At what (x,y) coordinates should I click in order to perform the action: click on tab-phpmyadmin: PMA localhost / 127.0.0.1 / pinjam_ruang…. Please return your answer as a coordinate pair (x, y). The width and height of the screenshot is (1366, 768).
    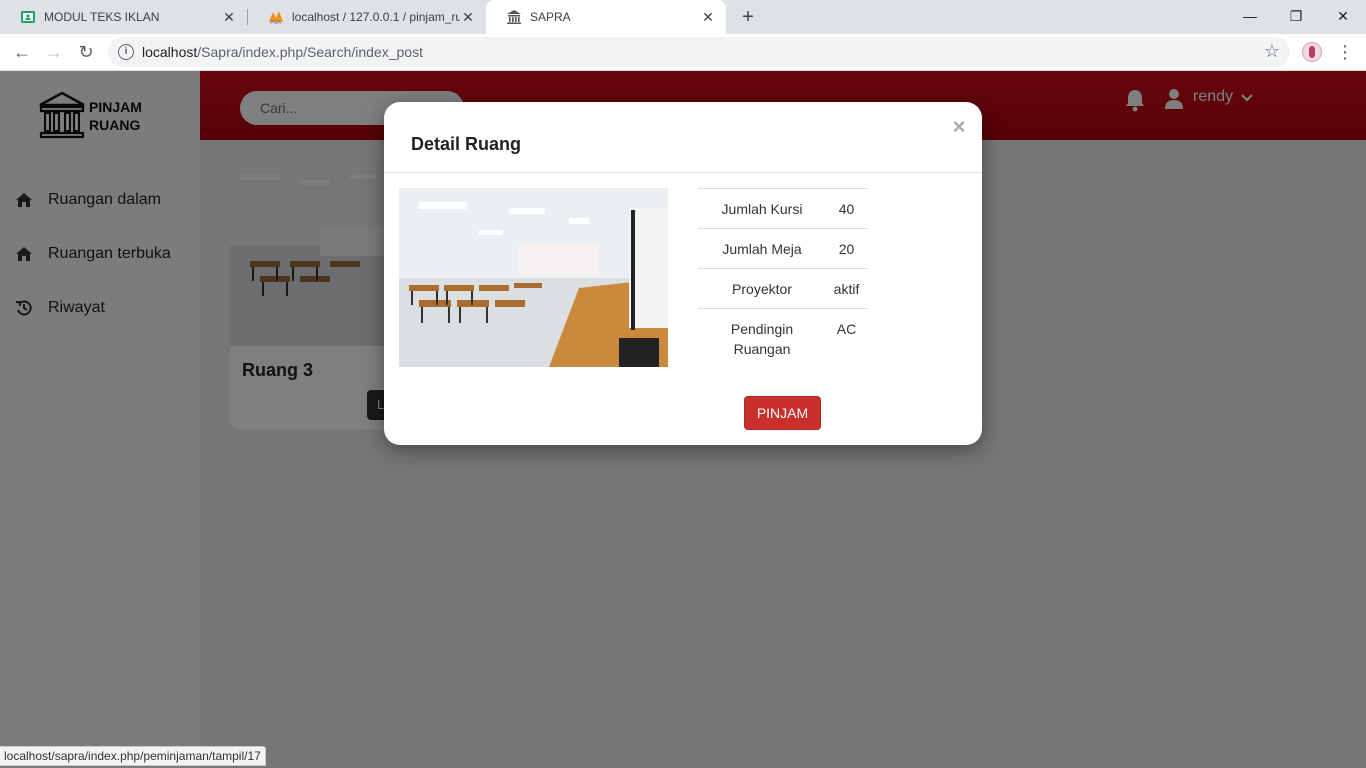
    Looking at the image, I should click on (367, 17).